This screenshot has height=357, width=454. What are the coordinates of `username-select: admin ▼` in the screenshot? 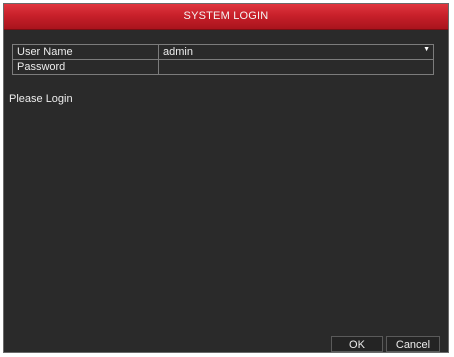 It's located at (296, 52).